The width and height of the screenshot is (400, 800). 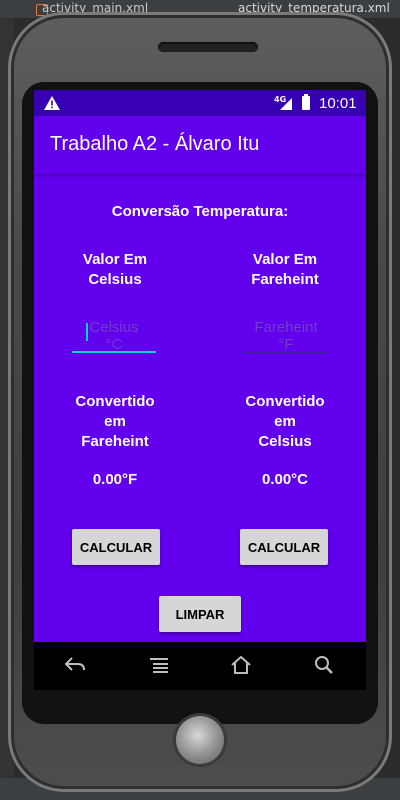 I want to click on converted-fahrenheit-line1: Convertido, so click(x=115, y=401).